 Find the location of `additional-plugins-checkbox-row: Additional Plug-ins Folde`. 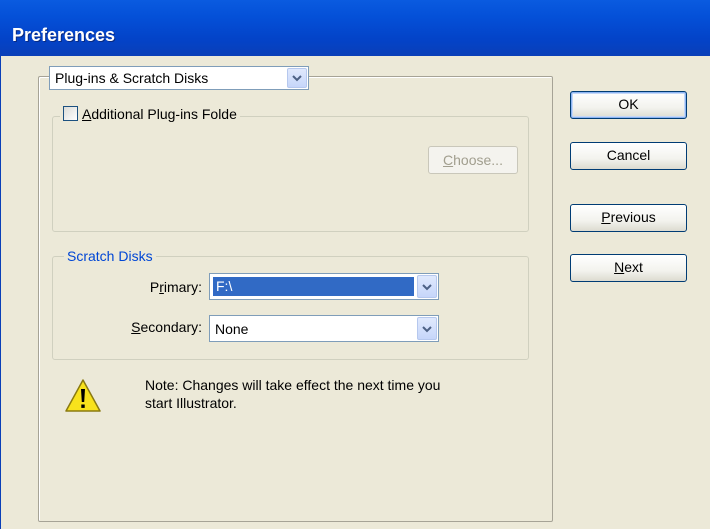

additional-plugins-checkbox-row: Additional Plug-ins Folde is located at coordinates (150, 114).